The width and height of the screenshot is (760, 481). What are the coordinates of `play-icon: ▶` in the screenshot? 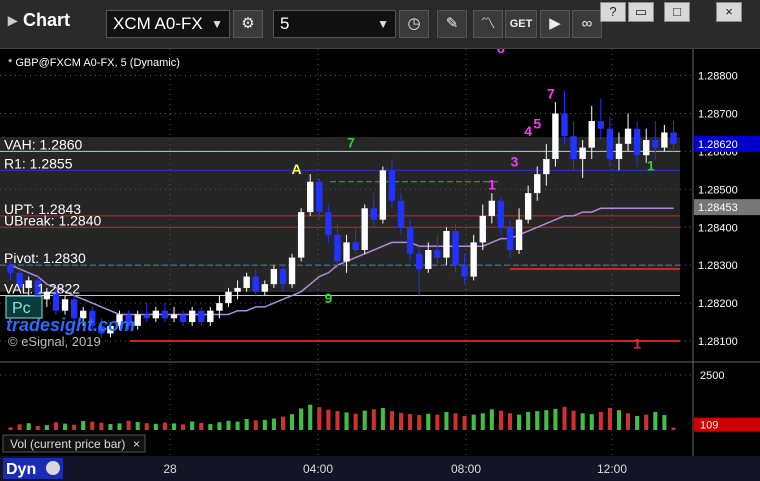 It's located at (555, 23).